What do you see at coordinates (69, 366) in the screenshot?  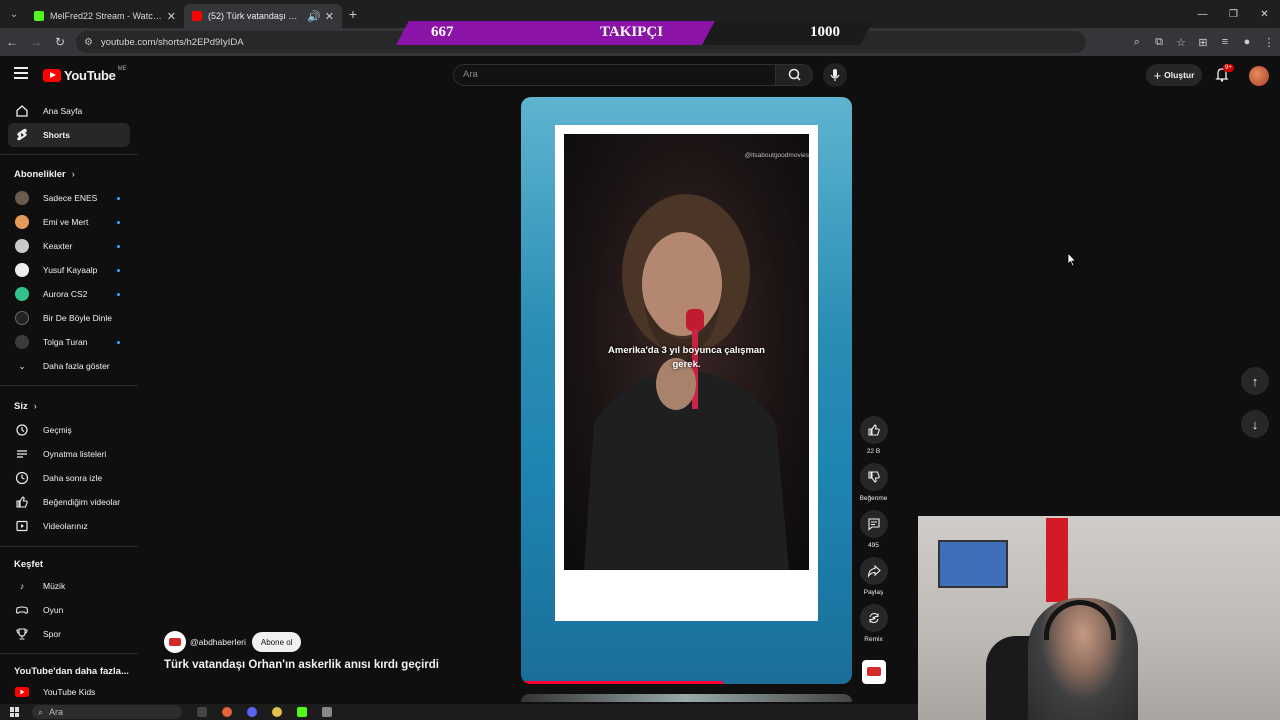 I see `show-more-button: ⌄ Daha fazla göster` at bounding box center [69, 366].